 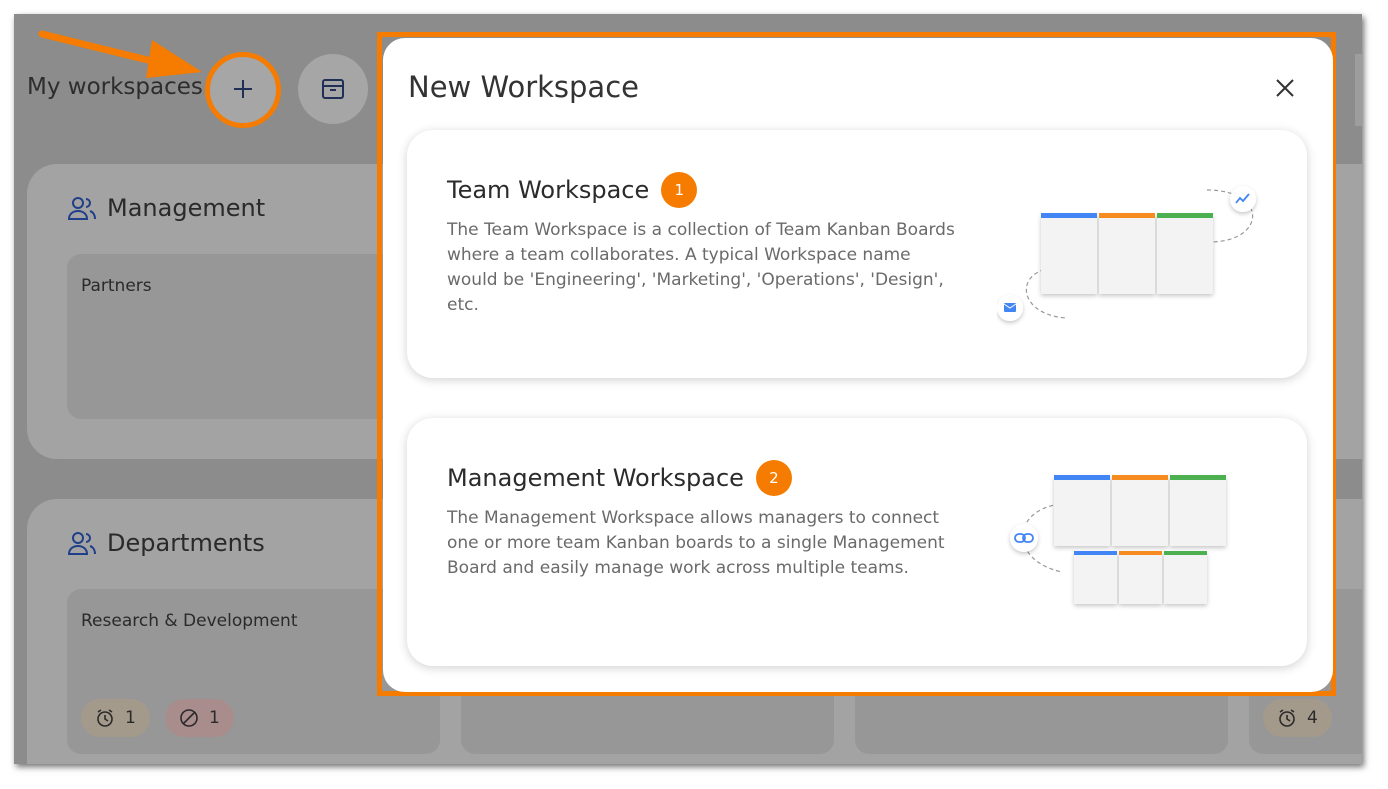 What do you see at coordinates (595, 478) in the screenshot?
I see `option-title-text: Management Workspace` at bounding box center [595, 478].